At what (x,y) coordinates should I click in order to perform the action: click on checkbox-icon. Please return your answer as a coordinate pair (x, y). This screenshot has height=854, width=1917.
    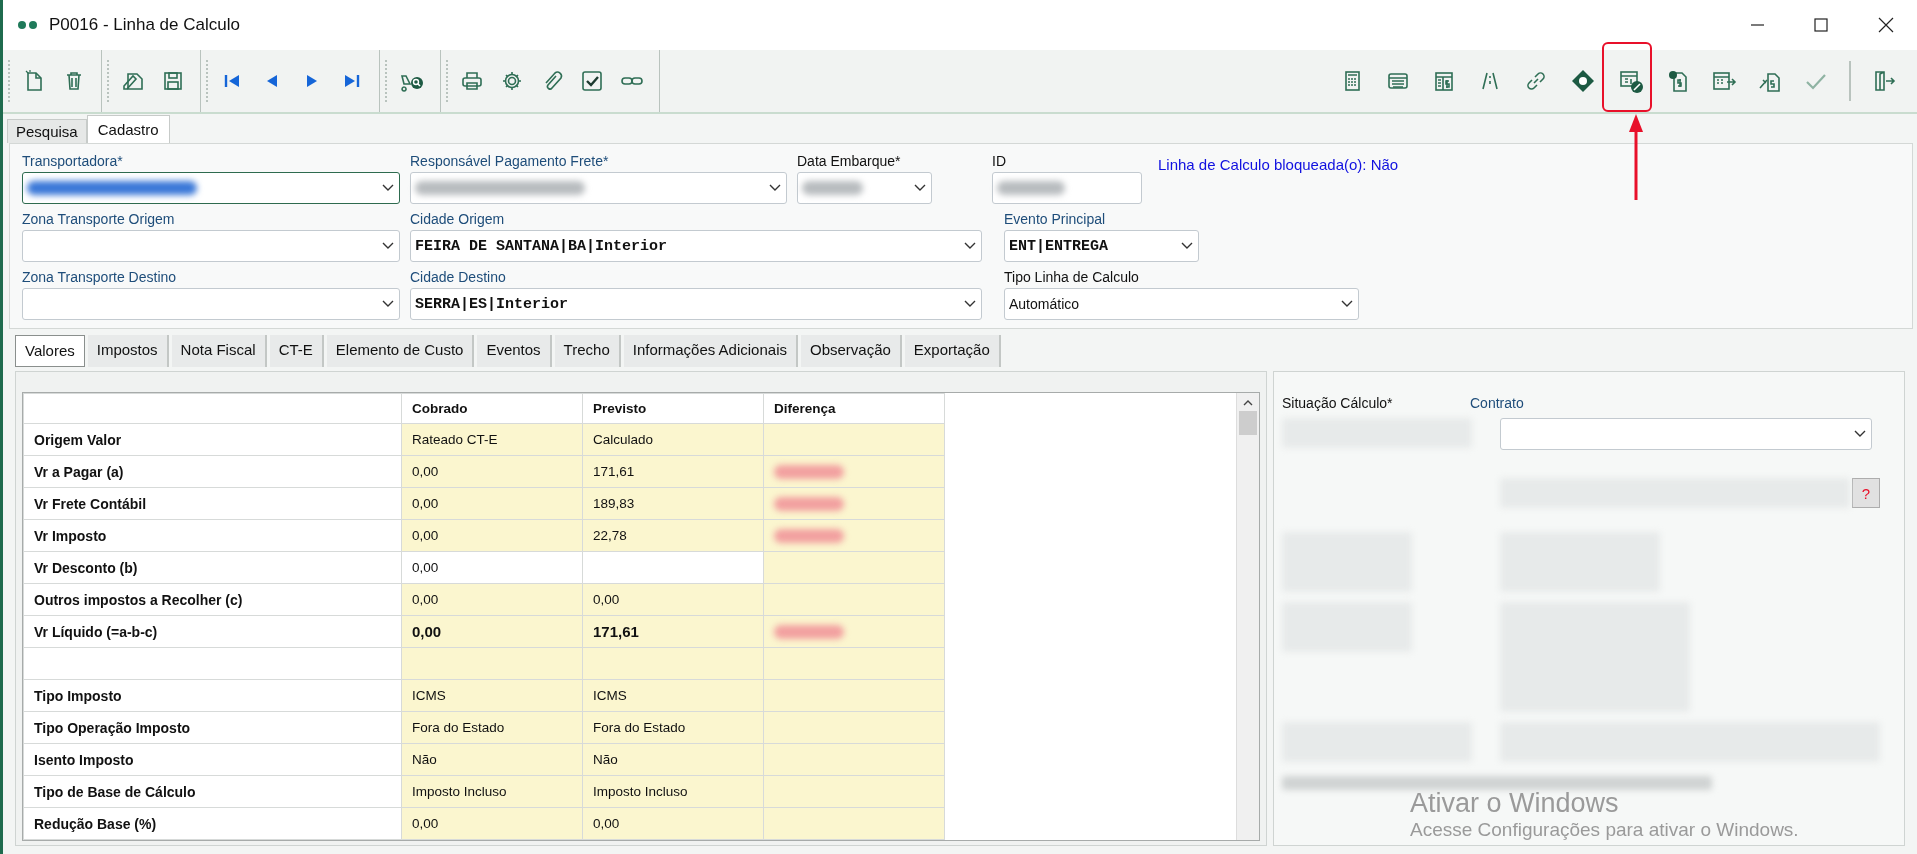
    Looking at the image, I should click on (592, 81).